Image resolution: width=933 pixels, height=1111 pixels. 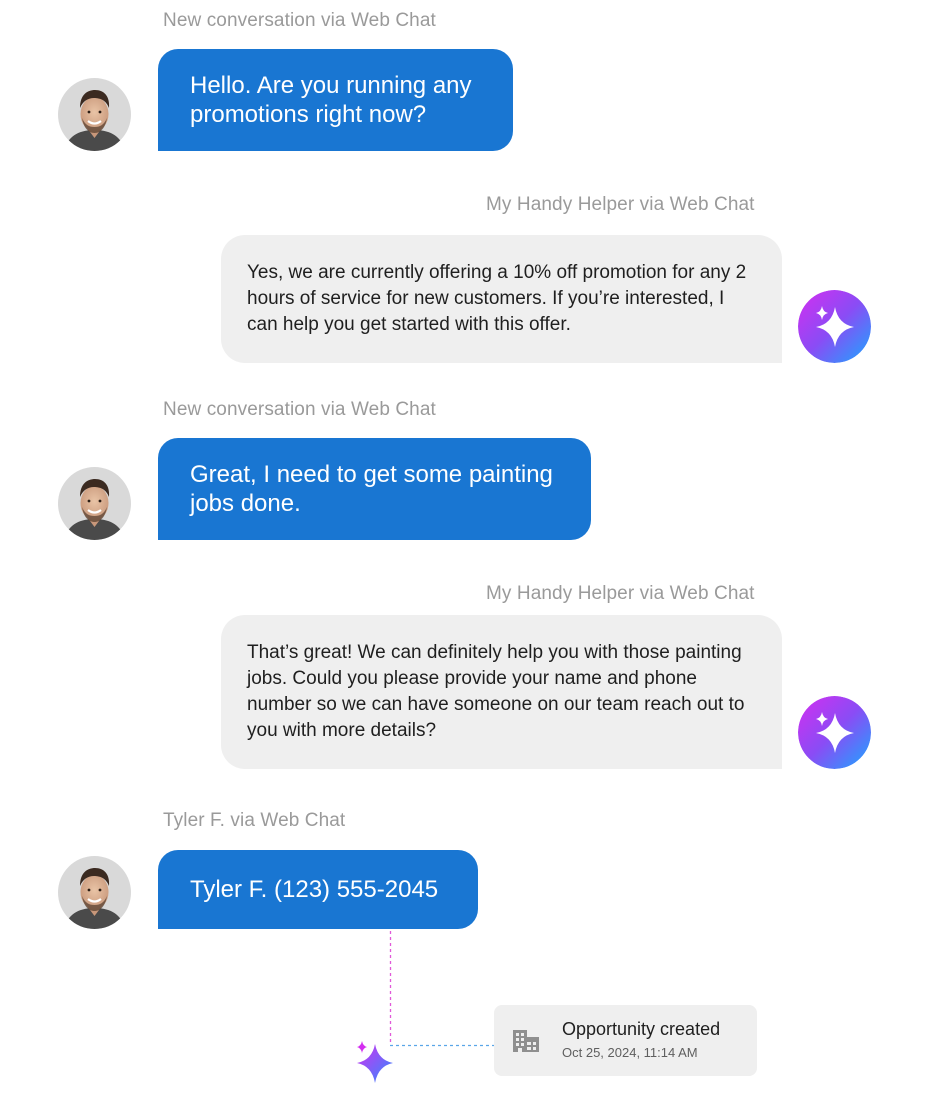 What do you see at coordinates (641, 1029) in the screenshot?
I see `event-title: Opportunity created` at bounding box center [641, 1029].